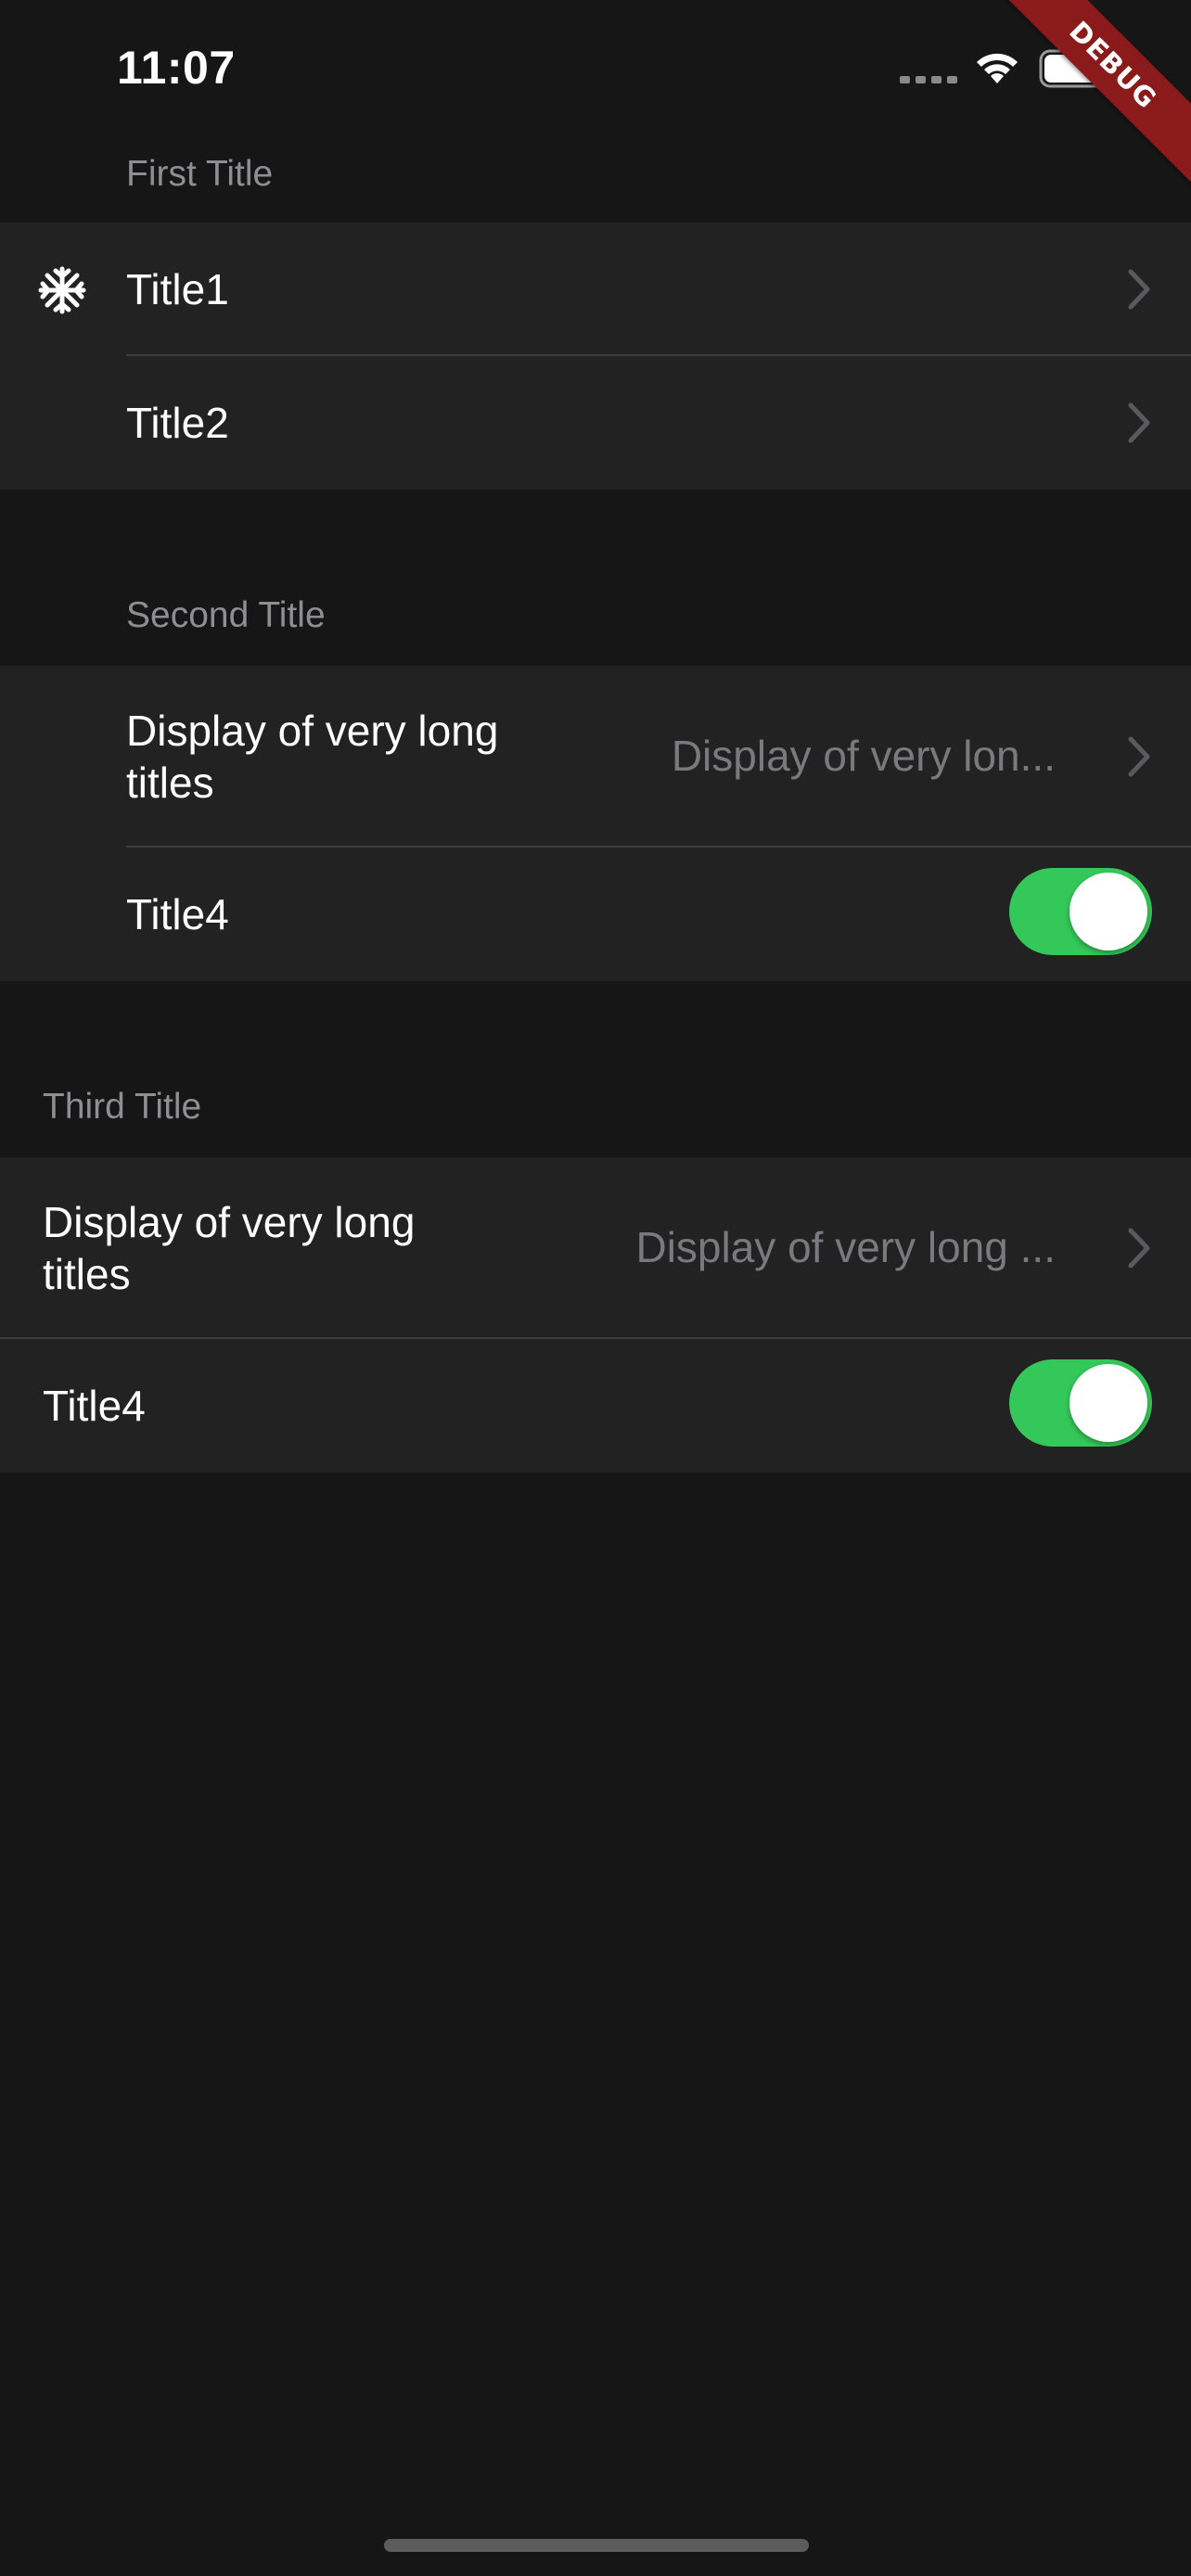 The image size is (1191, 2576). What do you see at coordinates (177, 289) in the screenshot?
I see `list-item-title: Title1` at bounding box center [177, 289].